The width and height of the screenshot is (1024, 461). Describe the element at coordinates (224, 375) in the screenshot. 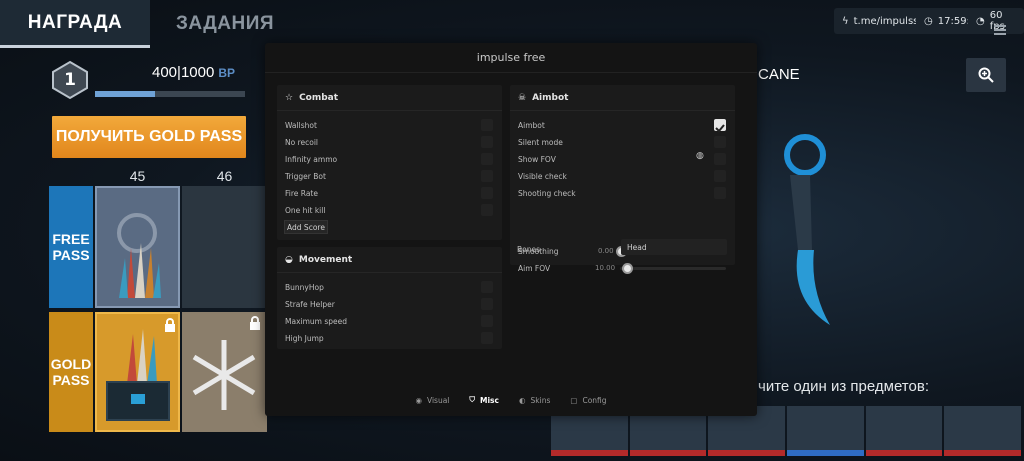

I see `snowflake-icon` at that location.